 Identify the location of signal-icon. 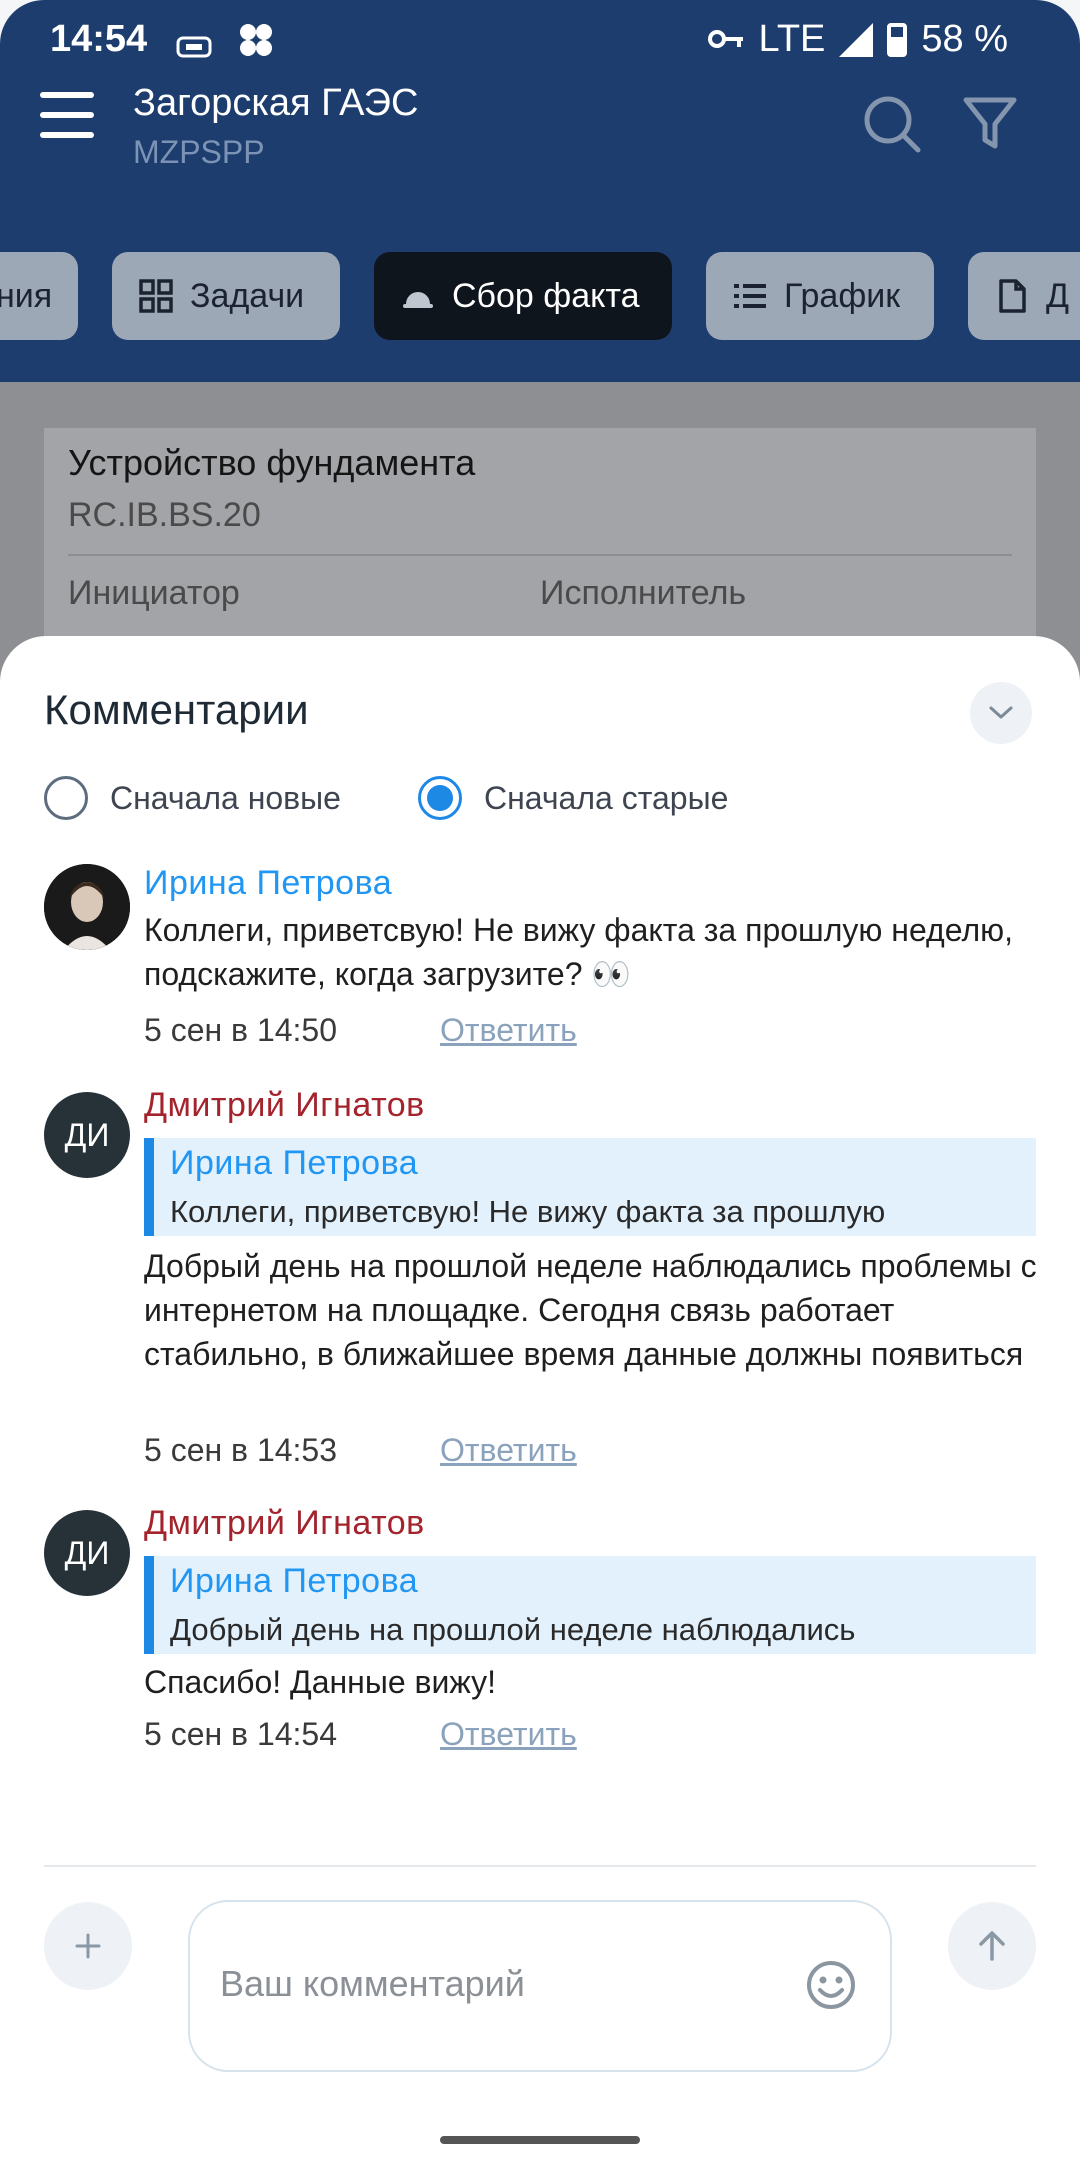
(856, 39).